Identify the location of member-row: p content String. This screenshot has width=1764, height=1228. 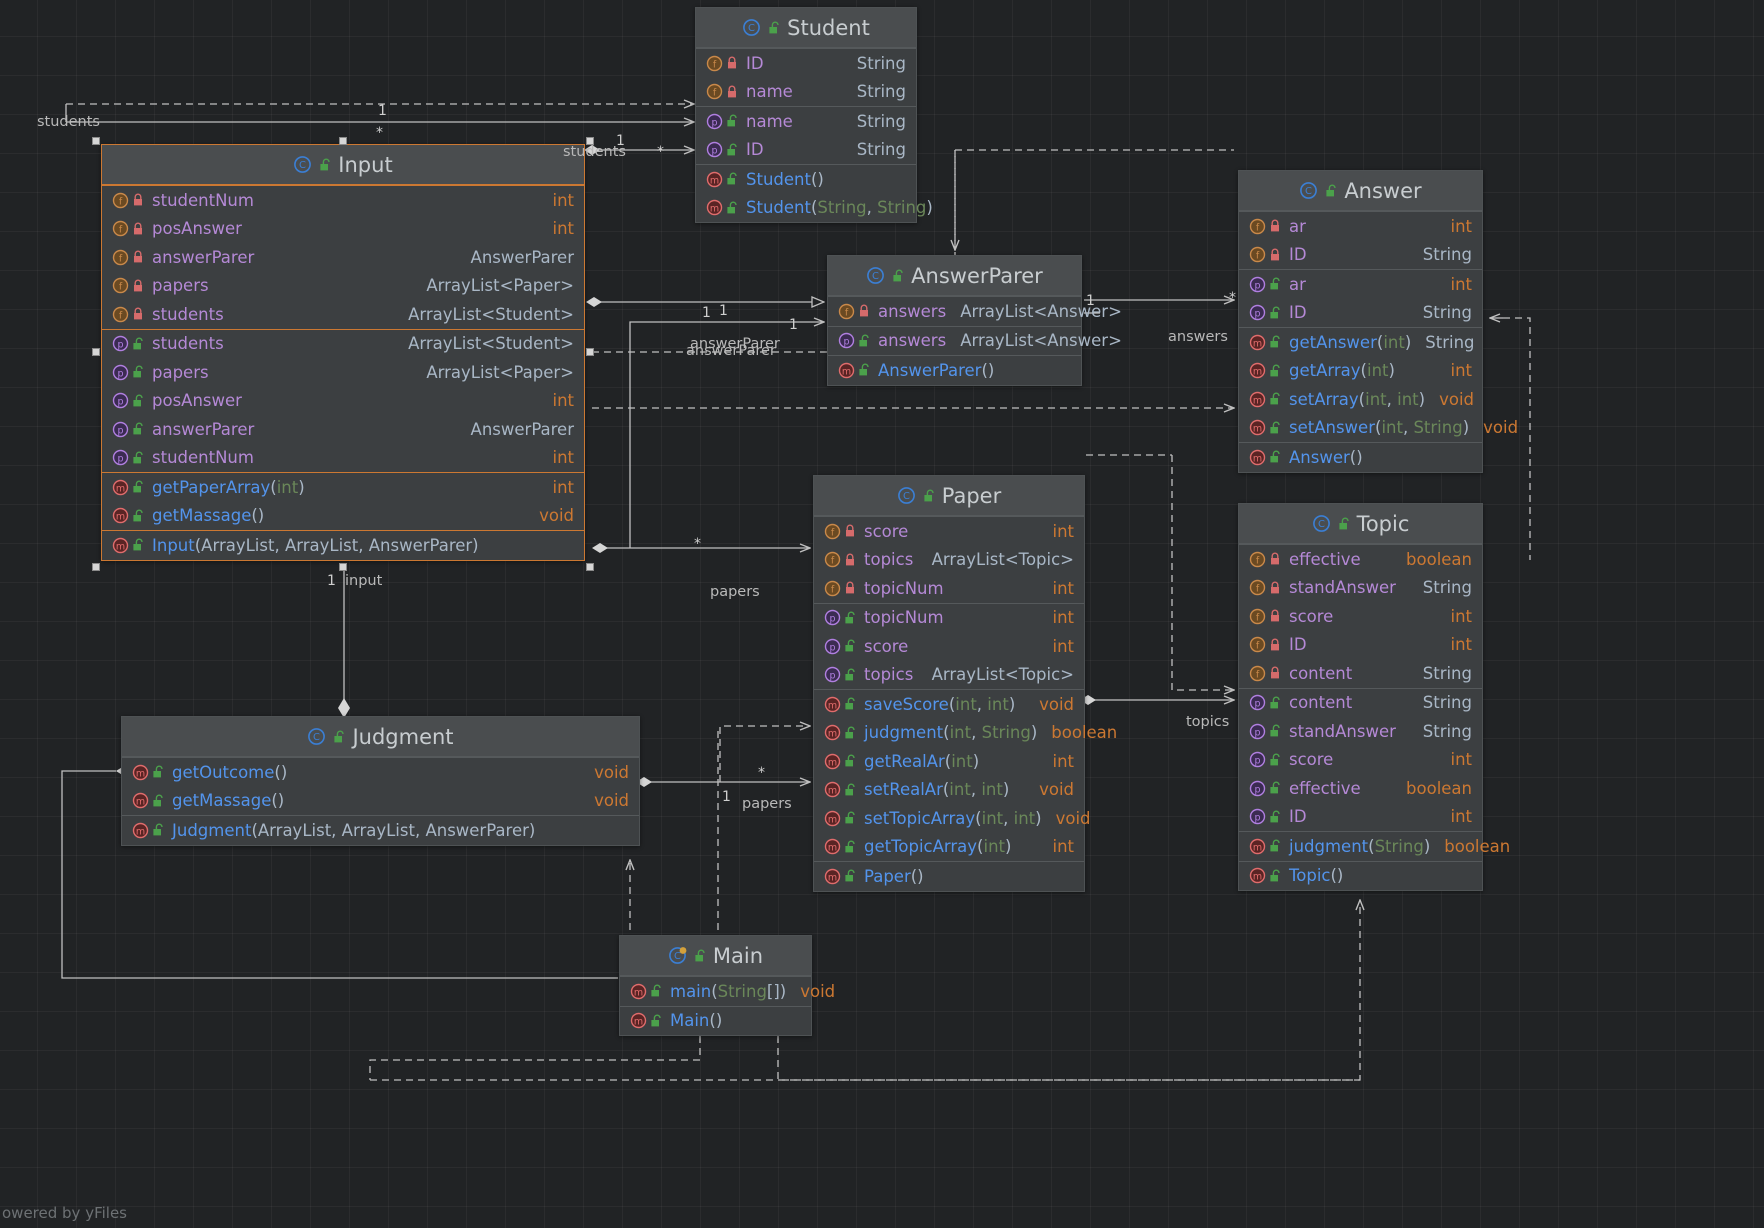
(1360, 703).